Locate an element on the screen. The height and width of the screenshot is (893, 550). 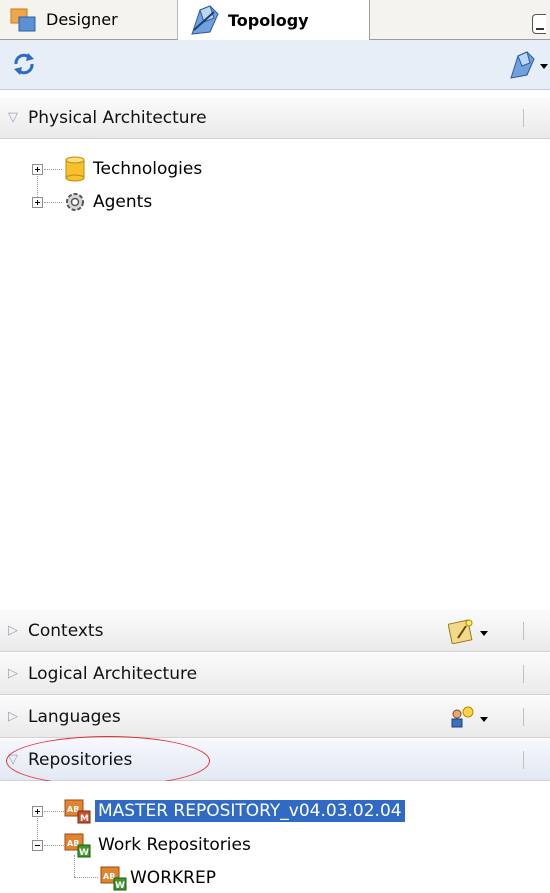
topology-icon is located at coordinates (205, 20).